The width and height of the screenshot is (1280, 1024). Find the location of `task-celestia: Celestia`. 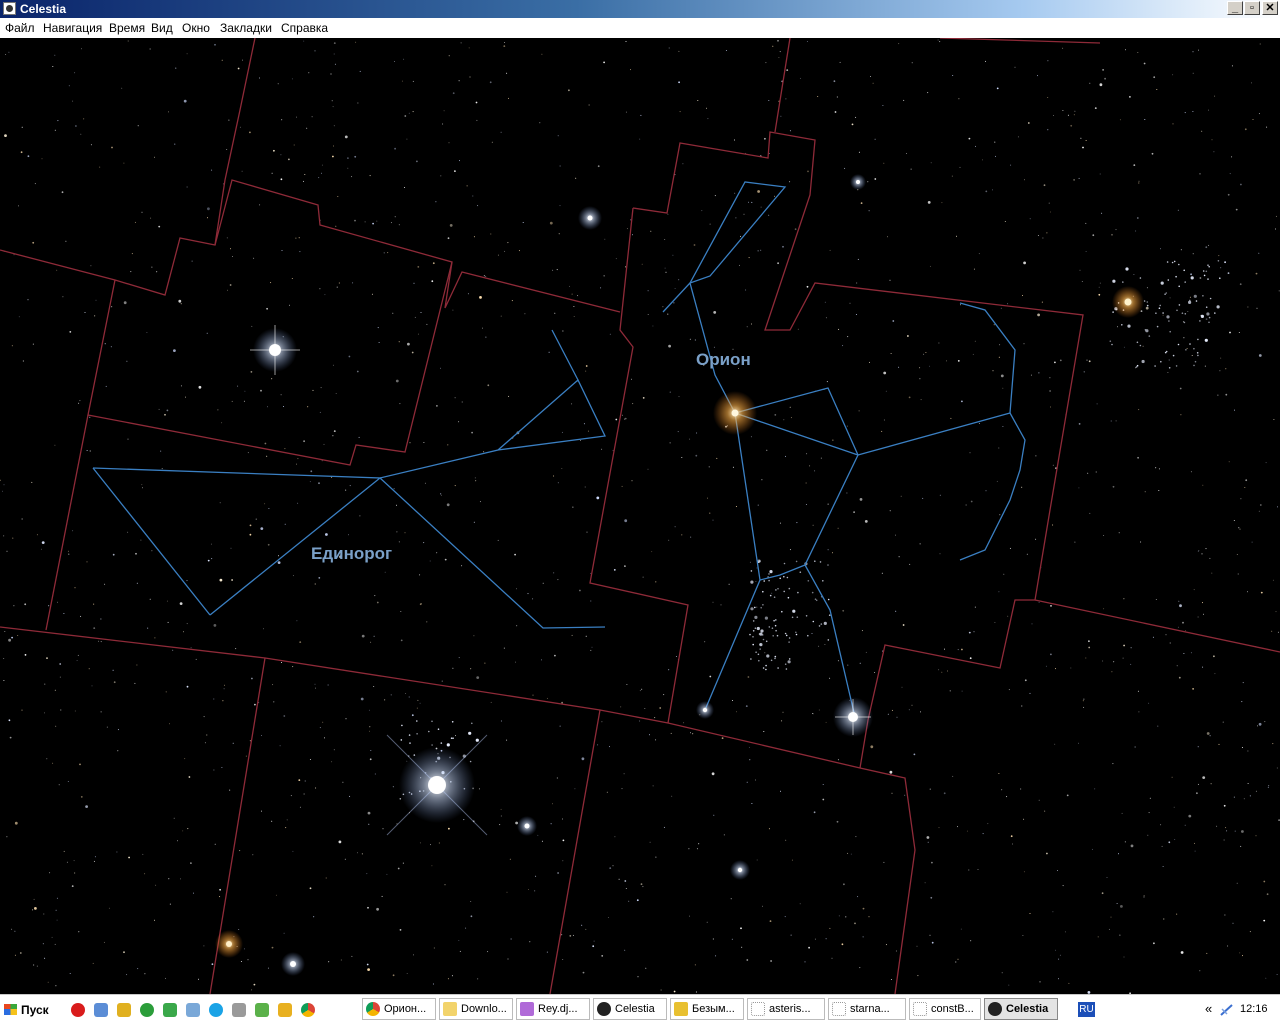

task-celestia: Celestia is located at coordinates (630, 1009).